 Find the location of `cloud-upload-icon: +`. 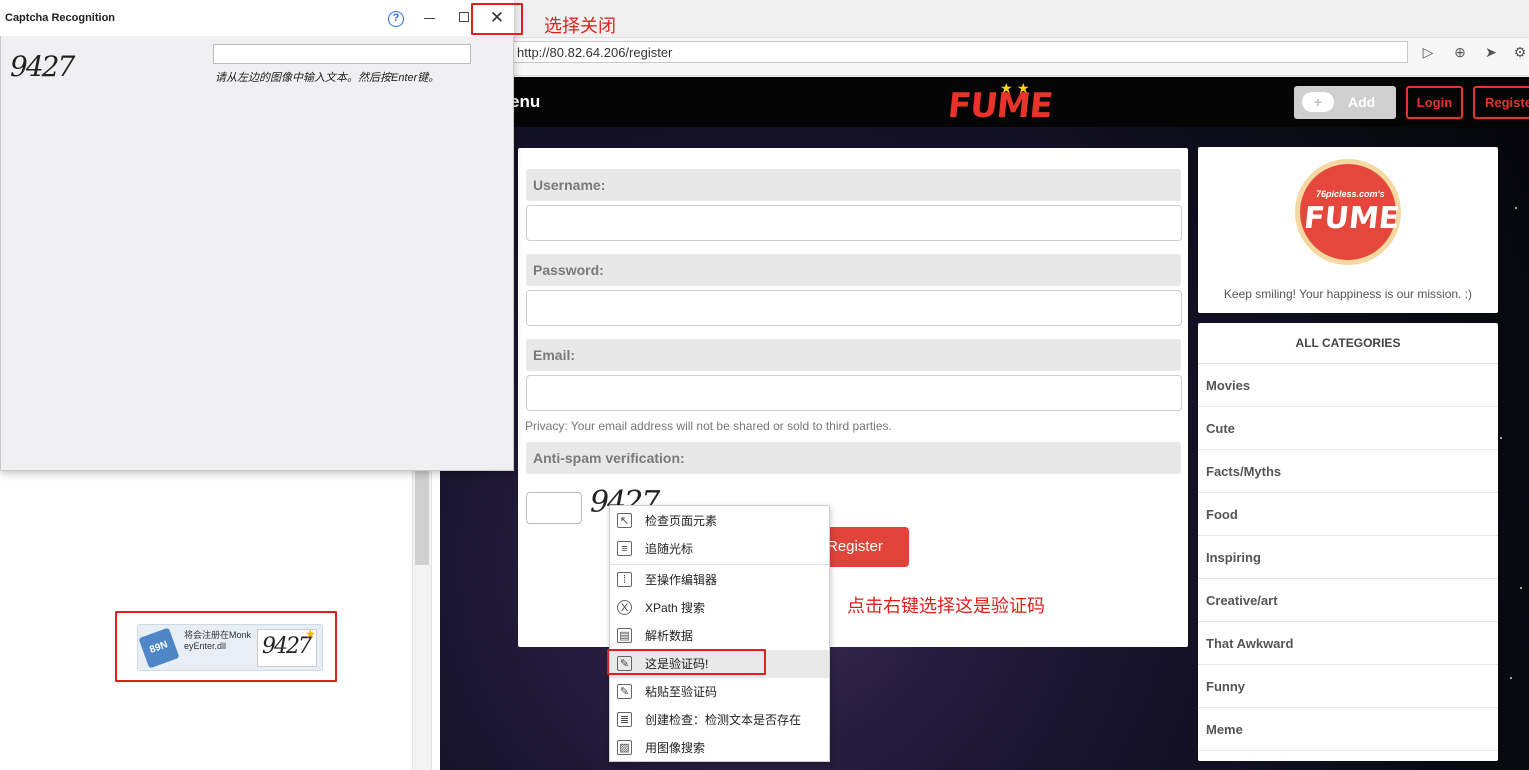

cloud-upload-icon: + is located at coordinates (1318, 102).